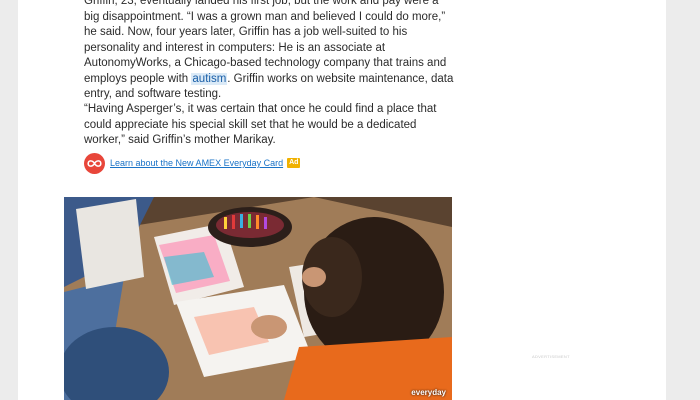 Image resolution: width=700 pixels, height=400 pixels. Describe the element at coordinates (294, 163) in the screenshot. I see `ad-badge: Ad` at that location.